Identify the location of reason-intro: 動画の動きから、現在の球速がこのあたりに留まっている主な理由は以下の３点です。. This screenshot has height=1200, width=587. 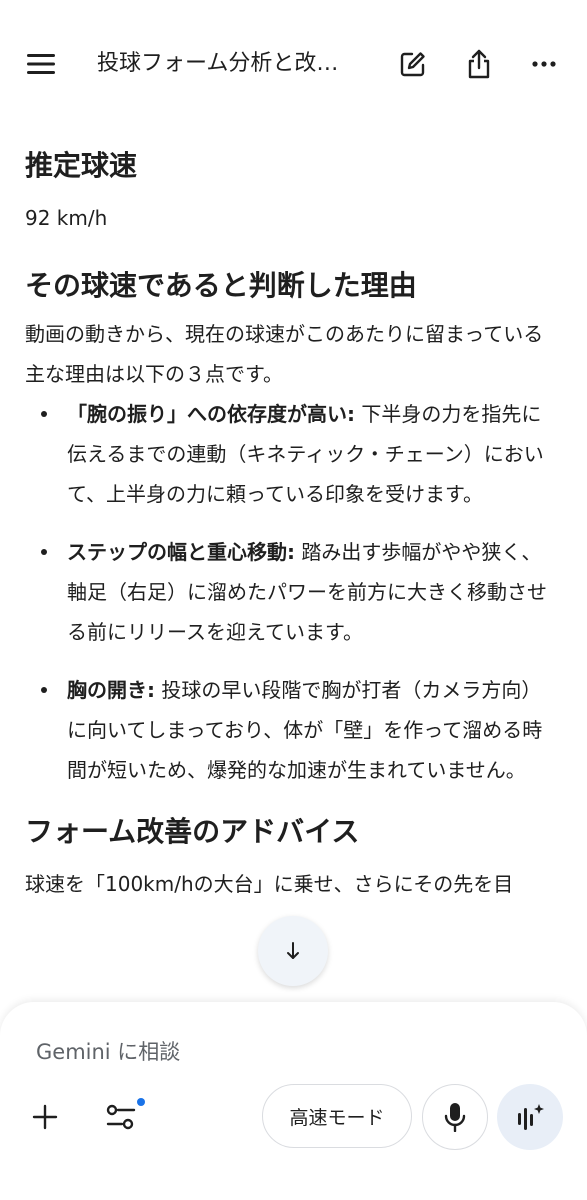
(284, 354).